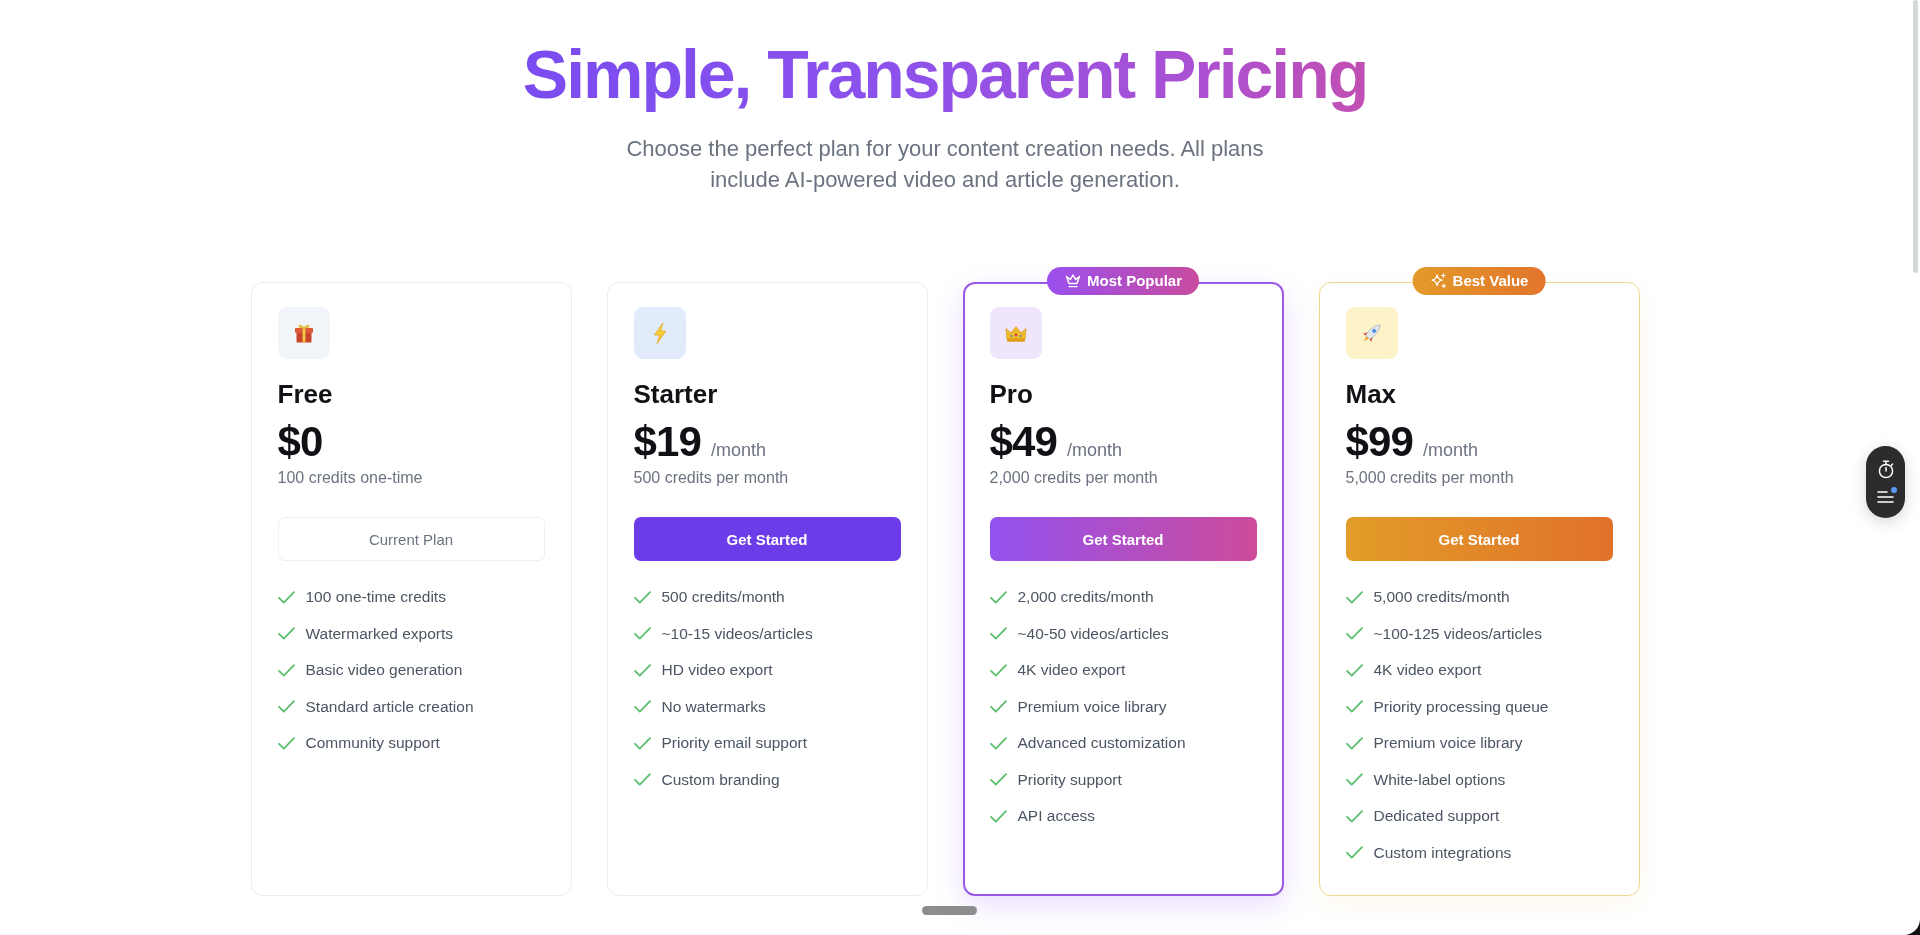  I want to click on feature-text: Community support, so click(372, 743).